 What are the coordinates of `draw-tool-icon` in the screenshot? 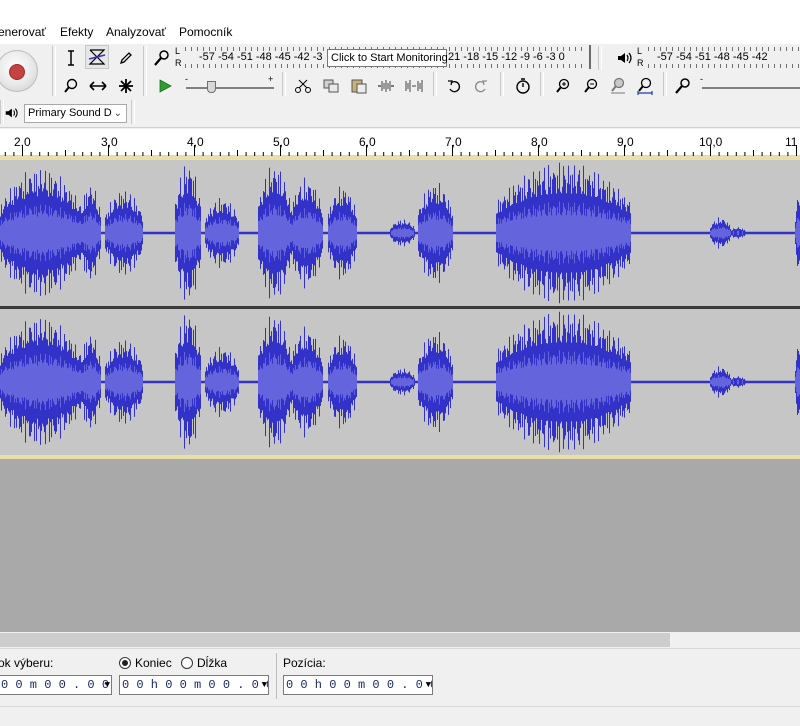 It's located at (126, 58).